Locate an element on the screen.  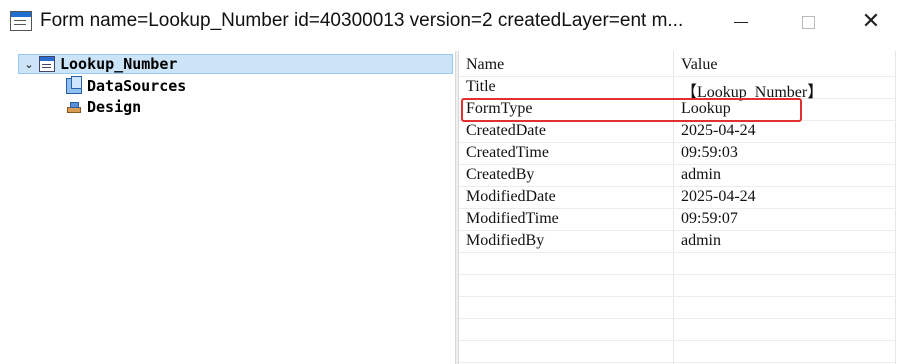
column-header-value: Value is located at coordinates (699, 65).